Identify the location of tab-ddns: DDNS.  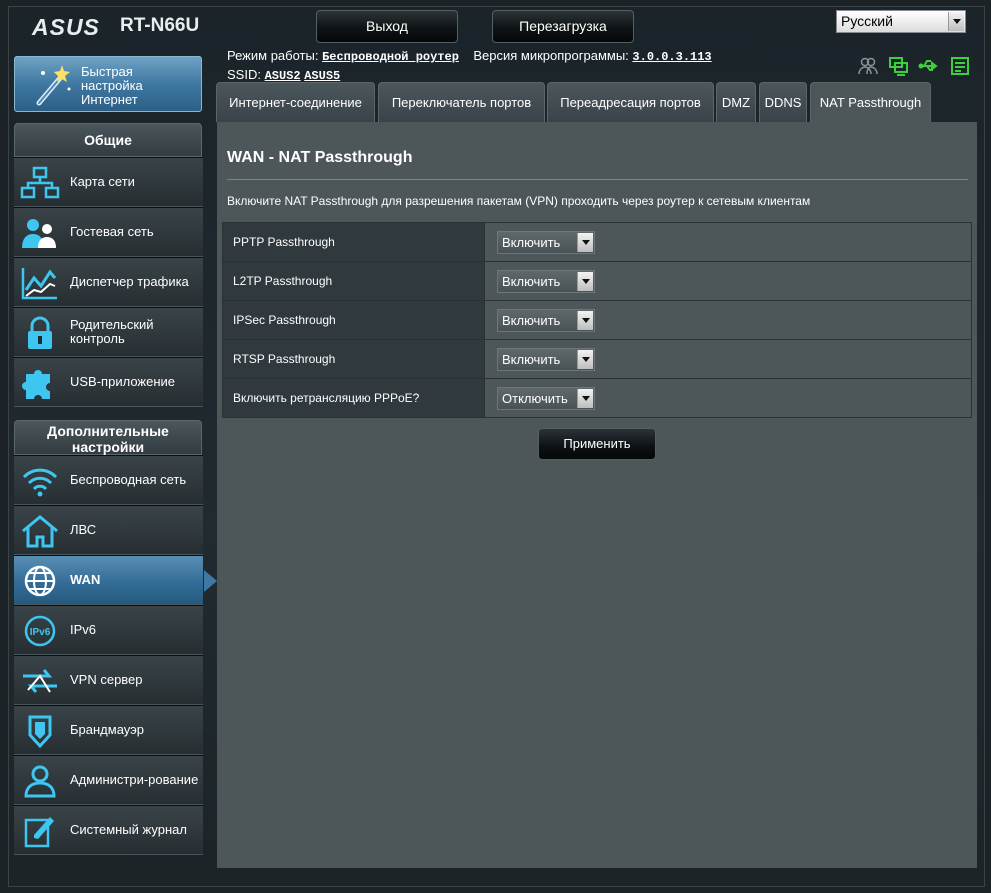
(783, 102).